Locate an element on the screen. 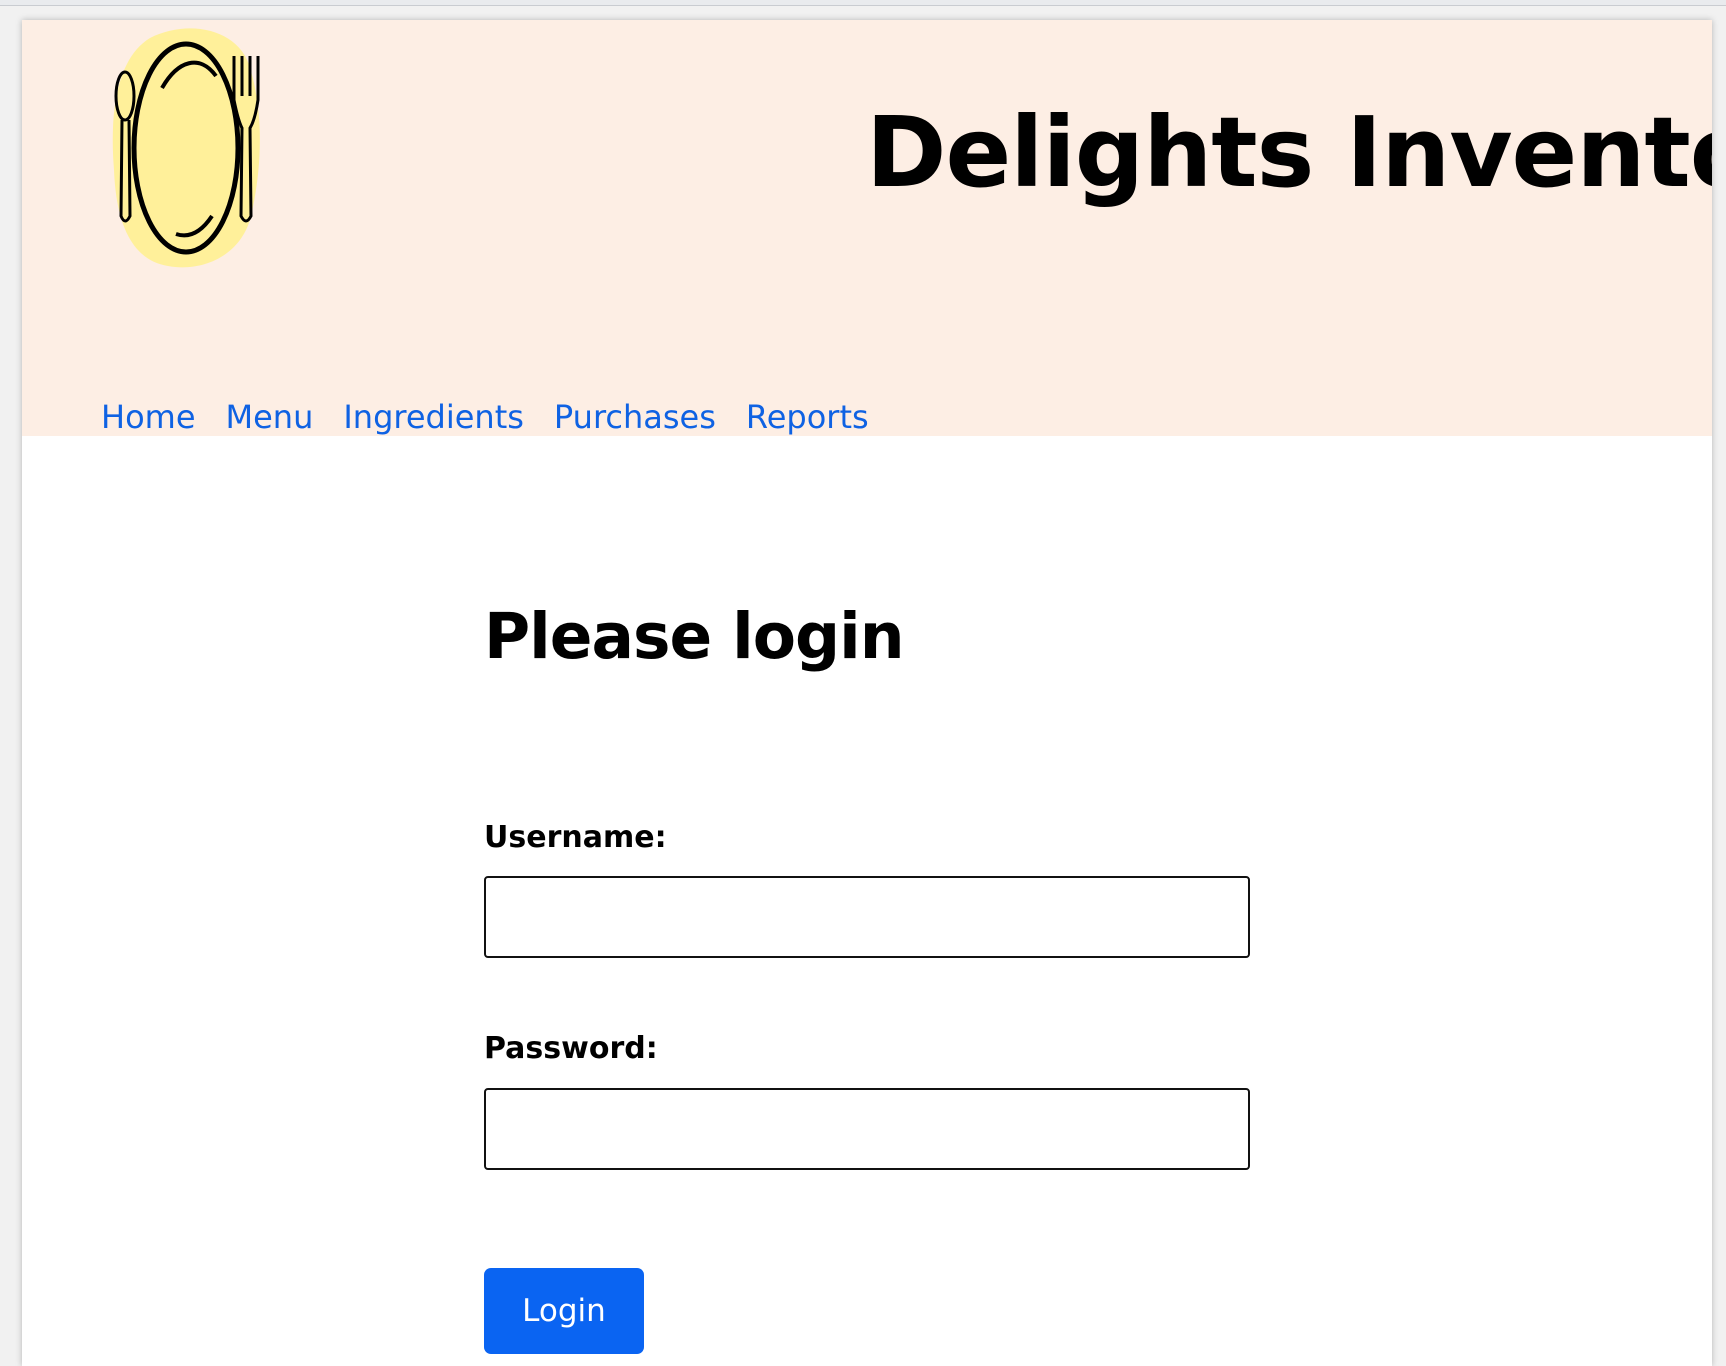 This screenshot has height=1366, width=1726. login-button: Login is located at coordinates (564, 1311).